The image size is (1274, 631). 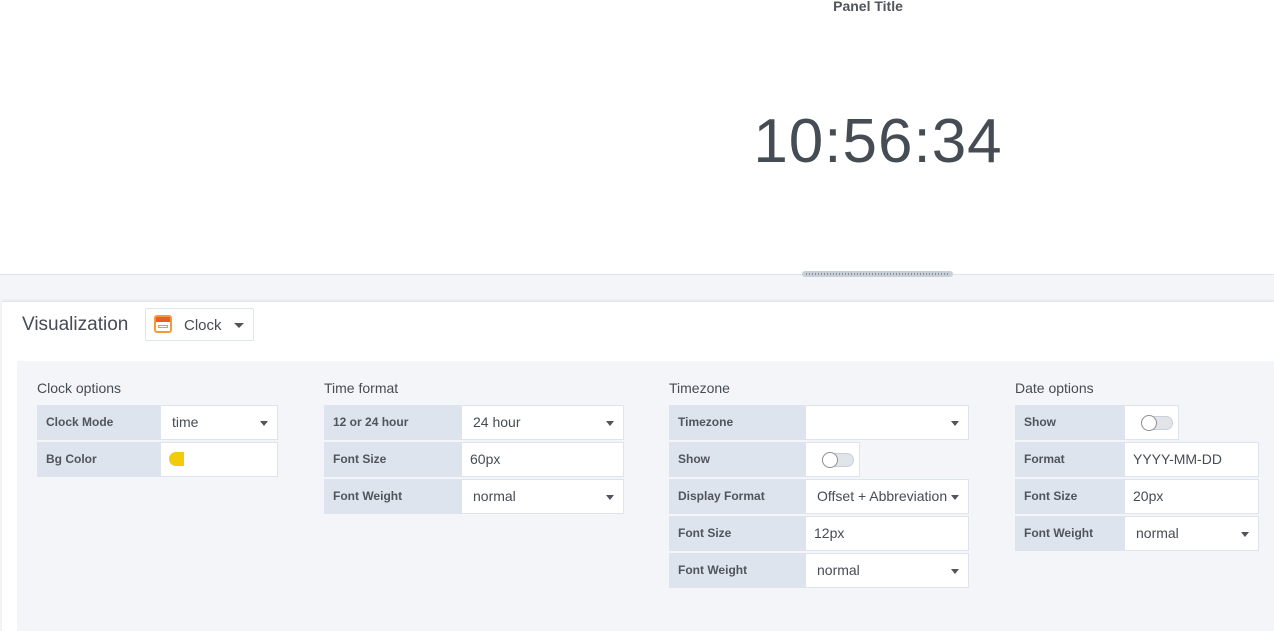 I want to click on hour-format-value: 24 hour, so click(x=497, y=422).